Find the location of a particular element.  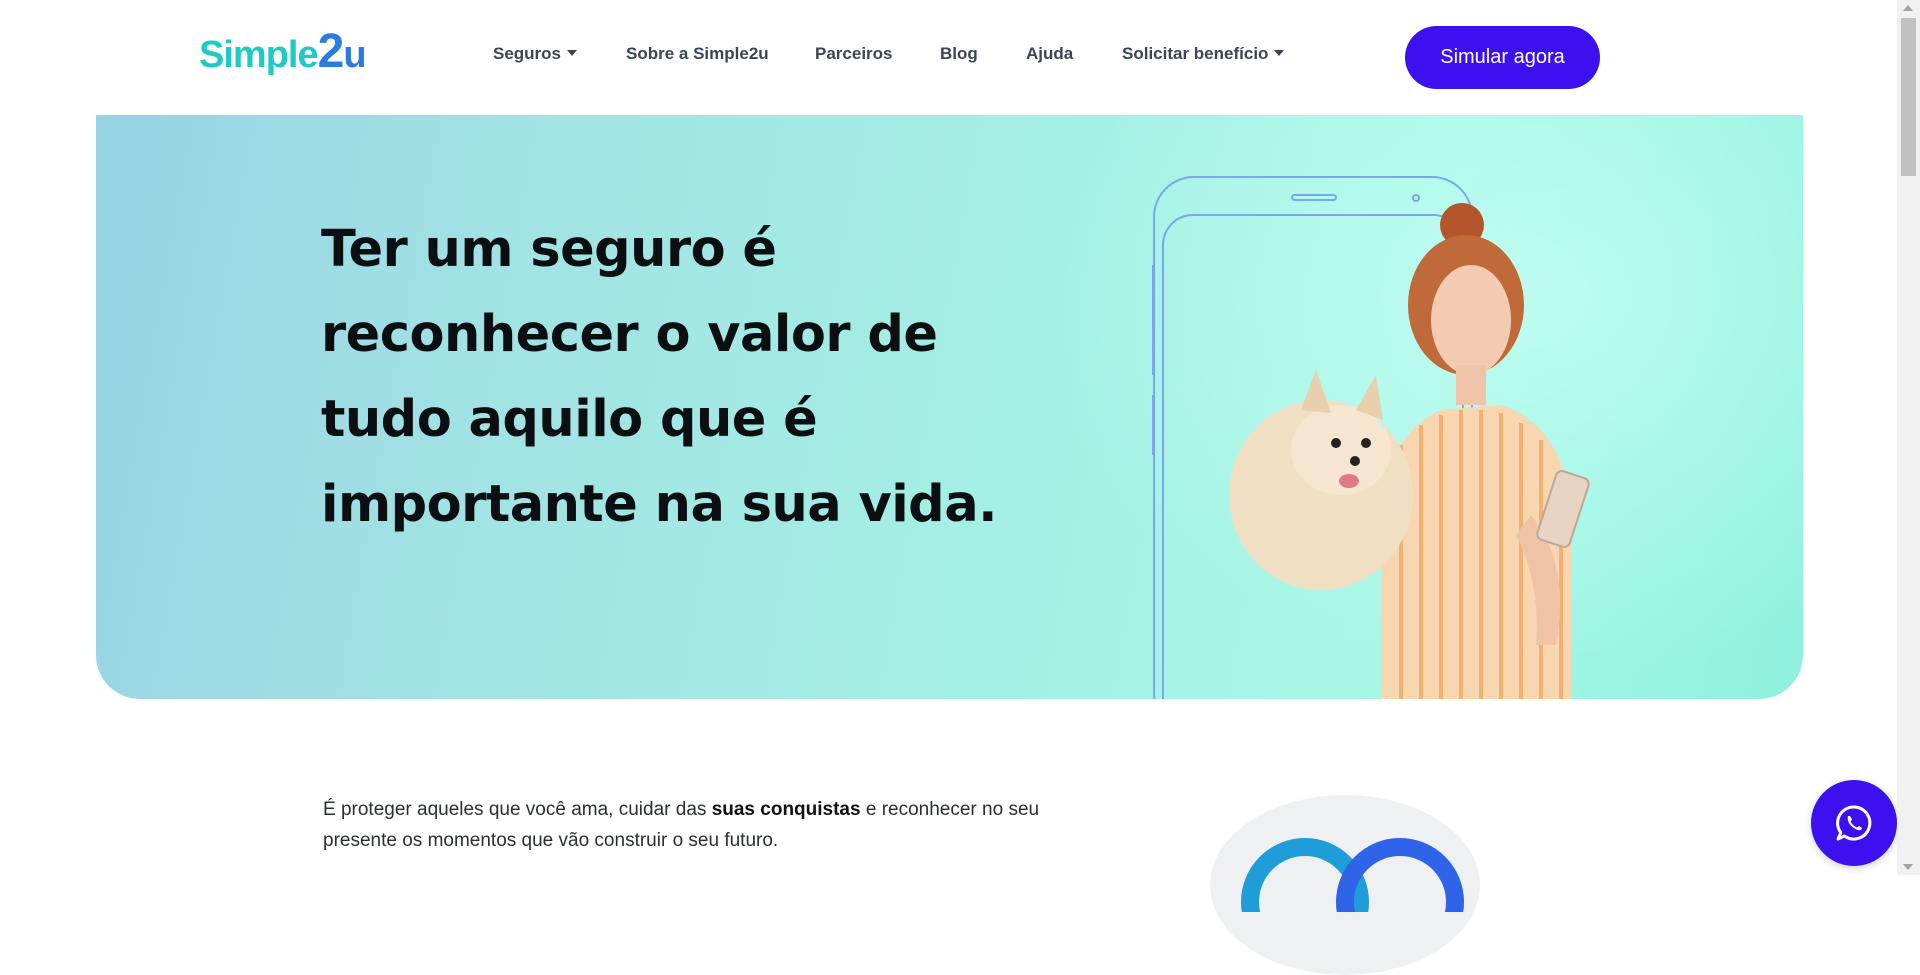

infinity-rings-graphic is located at coordinates (1352, 875).